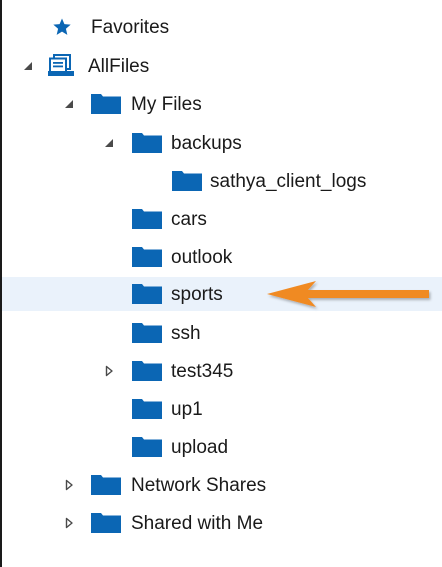 The height and width of the screenshot is (567, 442). What do you see at coordinates (199, 485) in the screenshot?
I see `tree-item-label: Network Shares` at bounding box center [199, 485].